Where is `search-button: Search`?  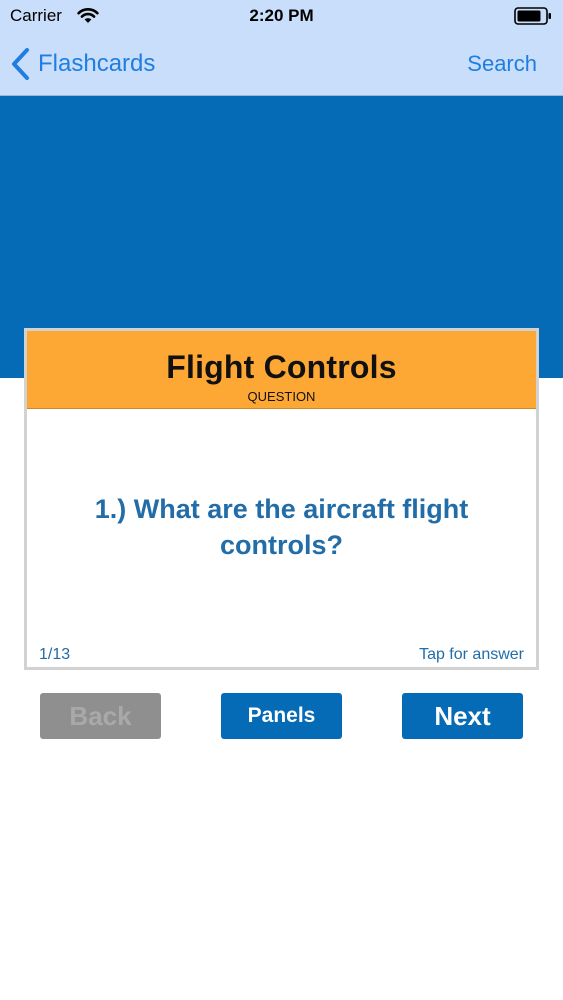 search-button: Search is located at coordinates (502, 64).